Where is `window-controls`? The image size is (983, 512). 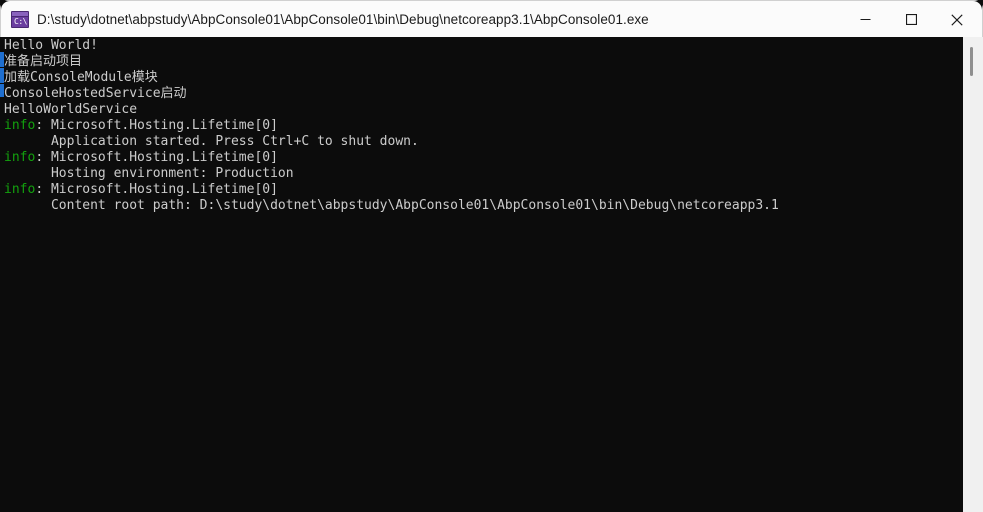
window-controls is located at coordinates (911, 19).